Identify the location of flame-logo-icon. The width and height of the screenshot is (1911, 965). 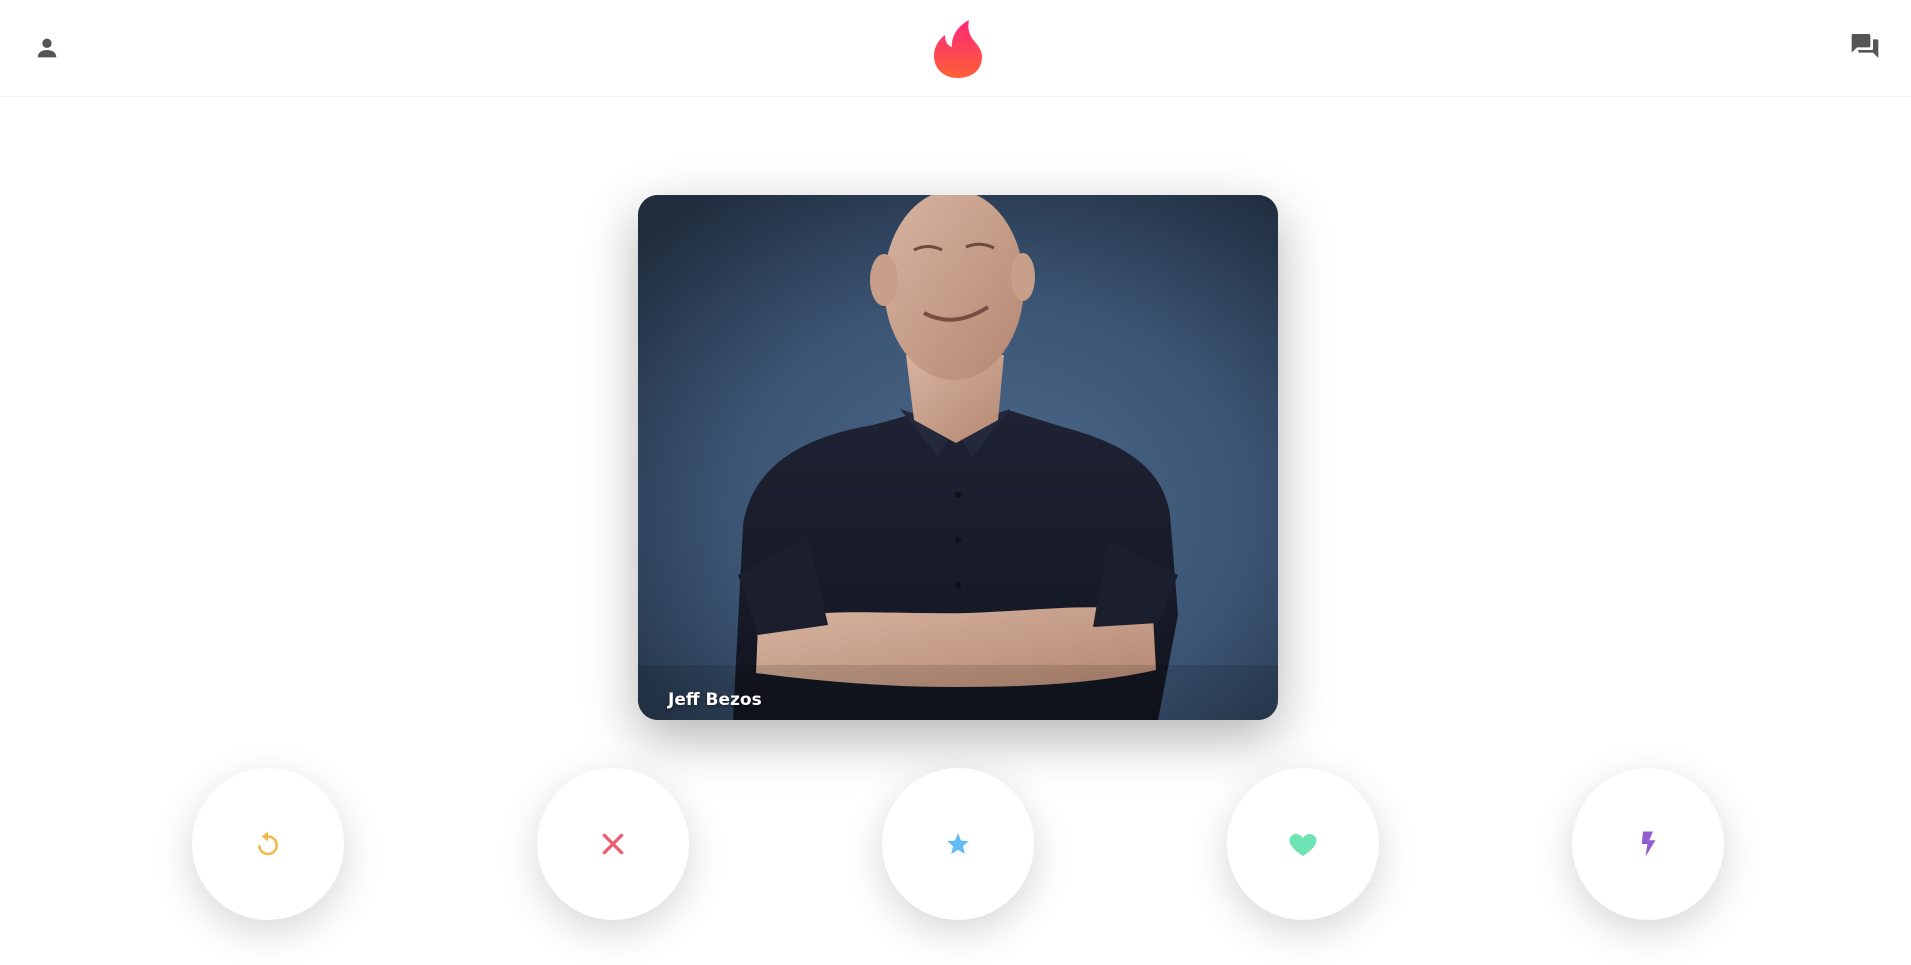
(958, 49).